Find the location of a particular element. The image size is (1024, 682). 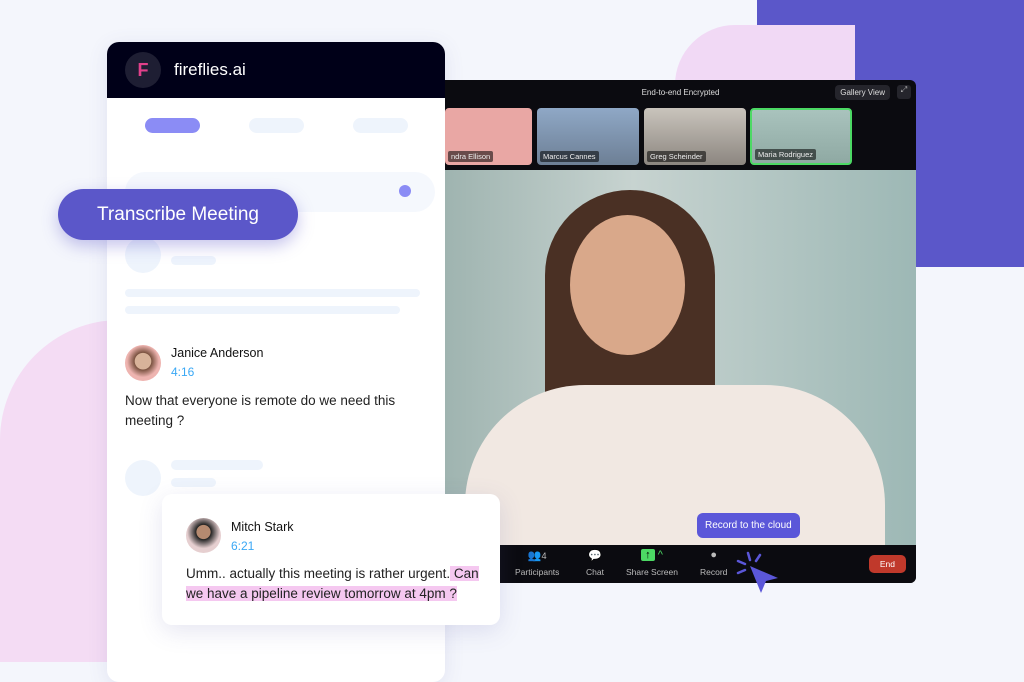

fullscreen-icon: ⤢ is located at coordinates (904, 92).